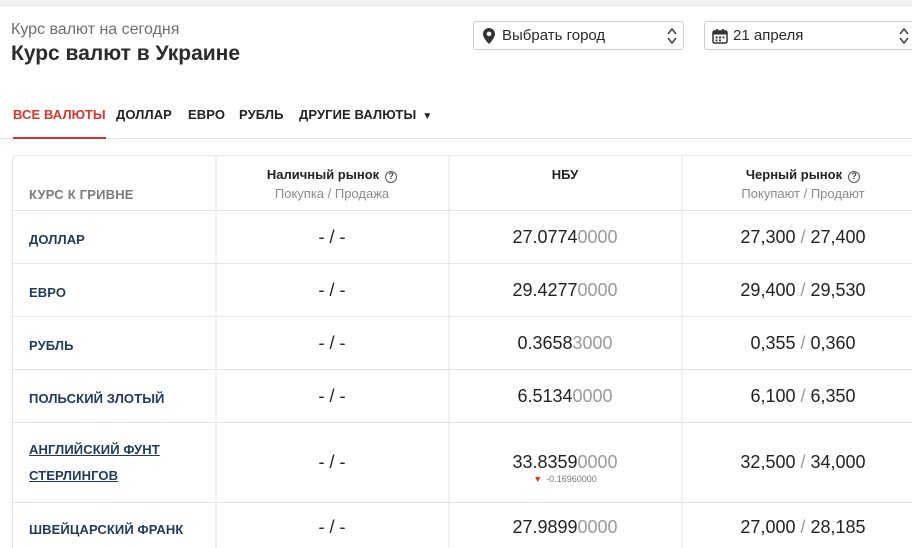  What do you see at coordinates (565, 174) in the screenshot?
I see `nbu-header: НБУ` at bounding box center [565, 174].